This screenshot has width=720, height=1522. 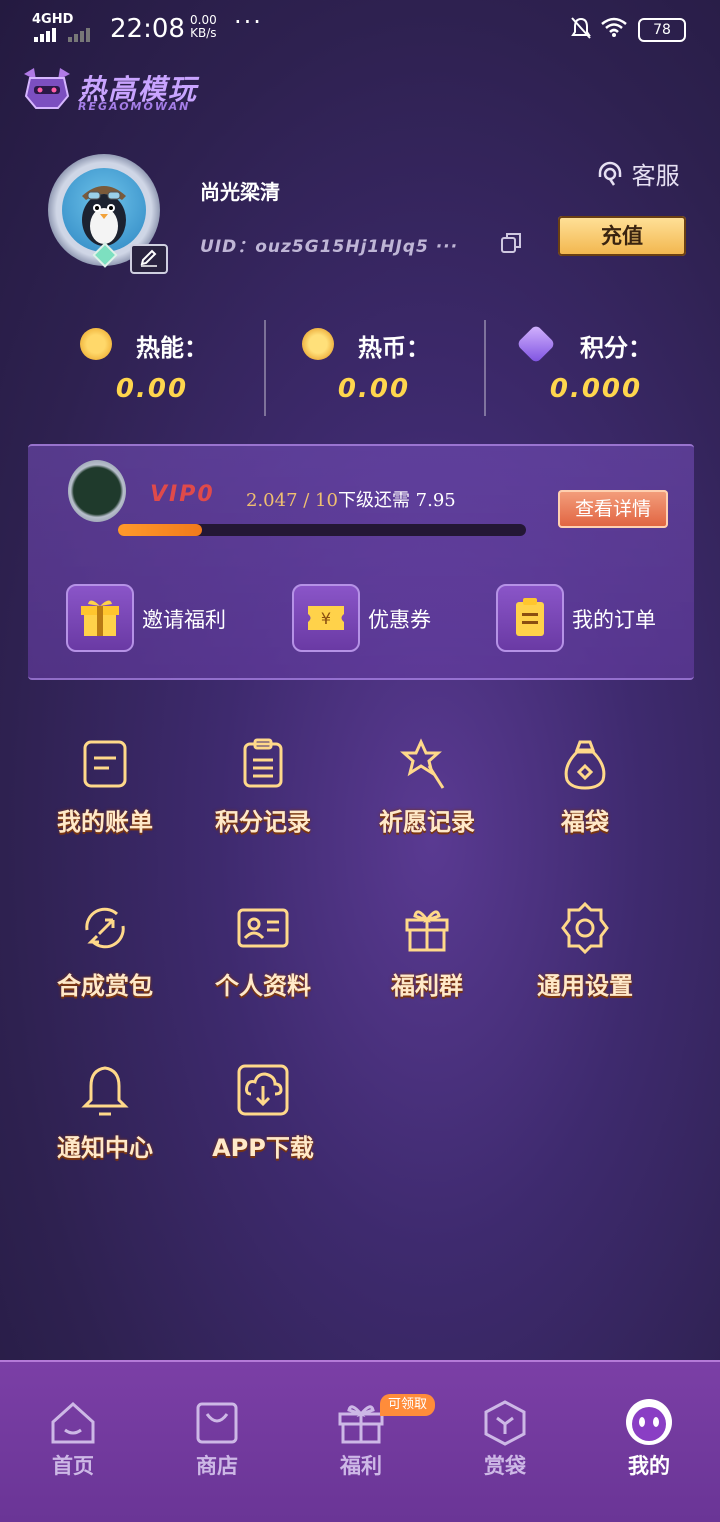 What do you see at coordinates (427, 986) in the screenshot?
I see `menu-label: 福利群` at bounding box center [427, 986].